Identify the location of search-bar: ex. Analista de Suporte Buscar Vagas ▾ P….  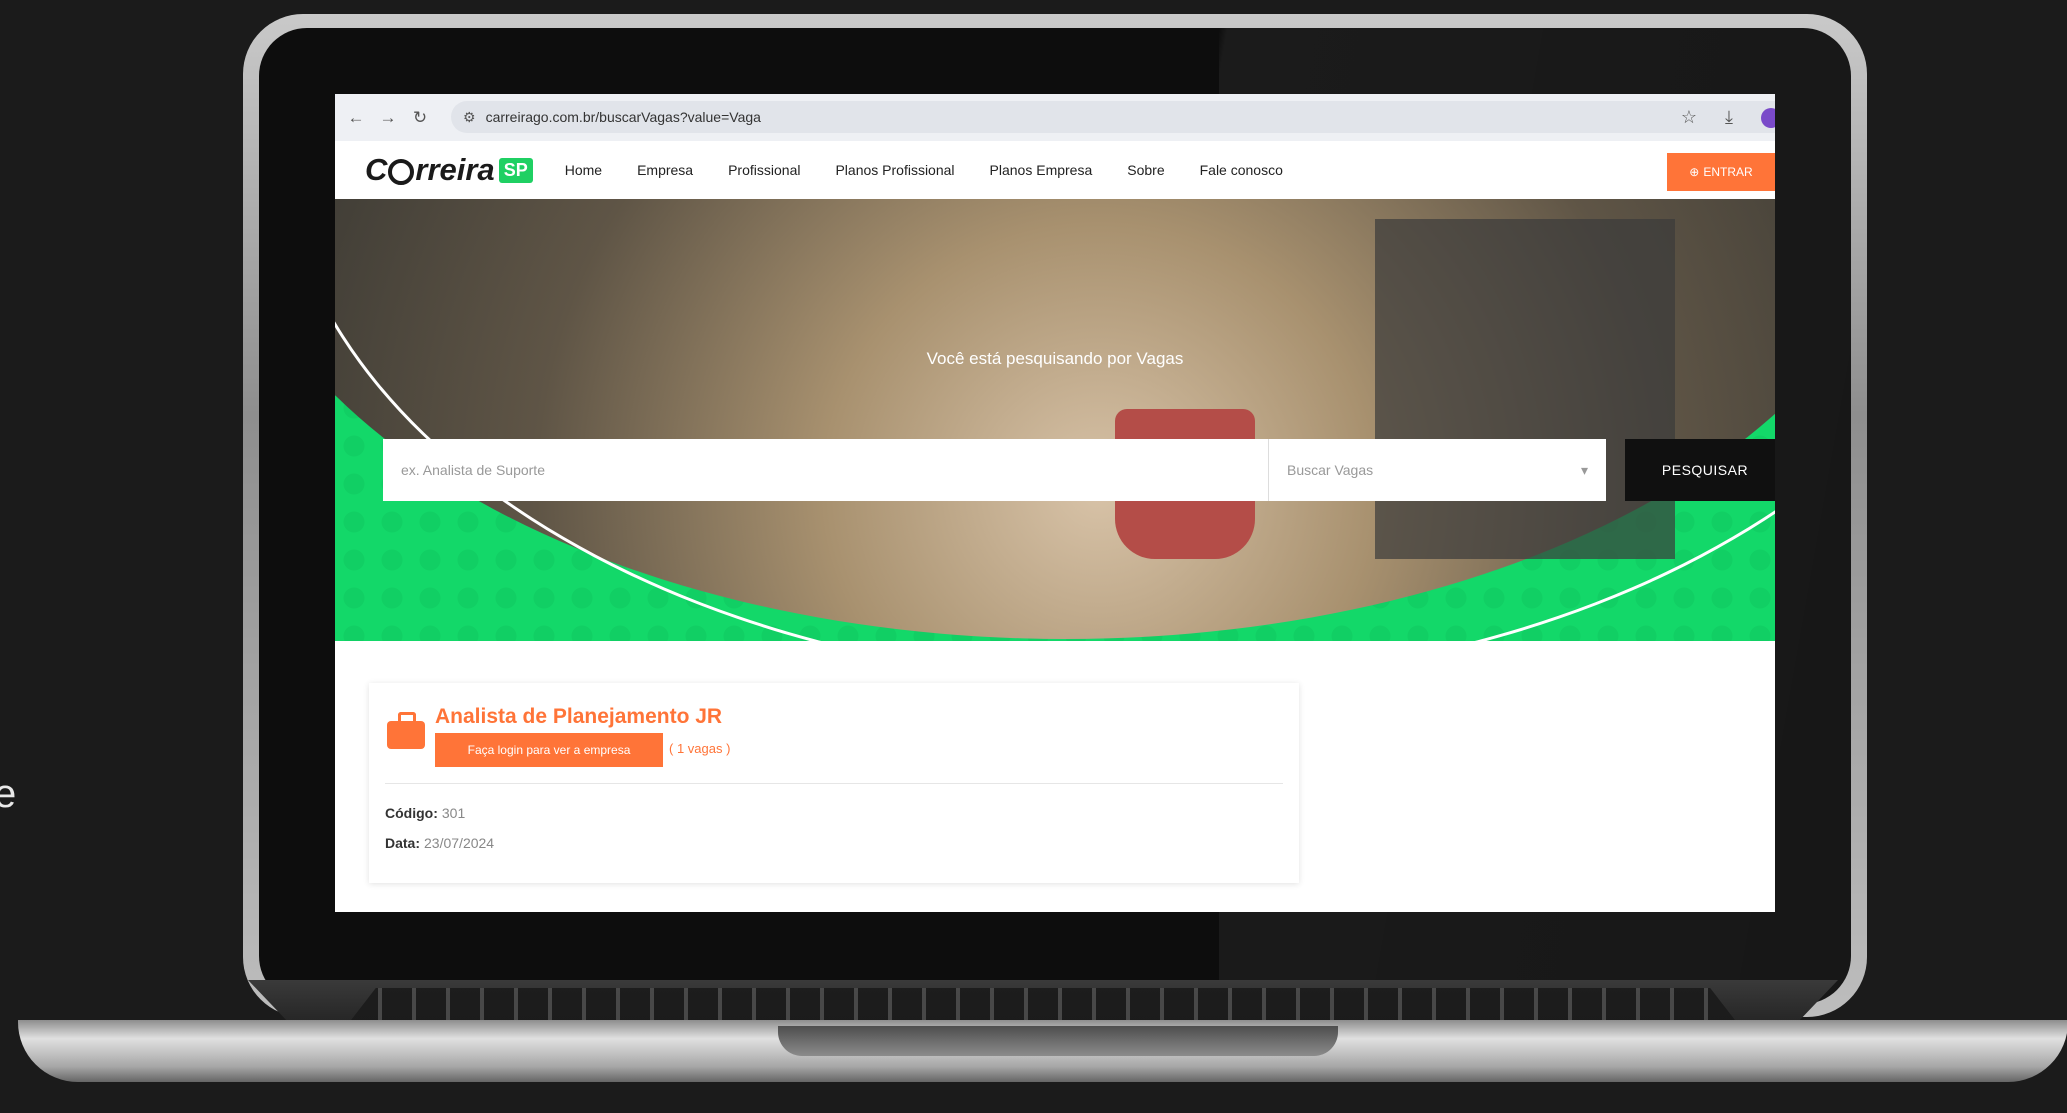
(1079, 470).